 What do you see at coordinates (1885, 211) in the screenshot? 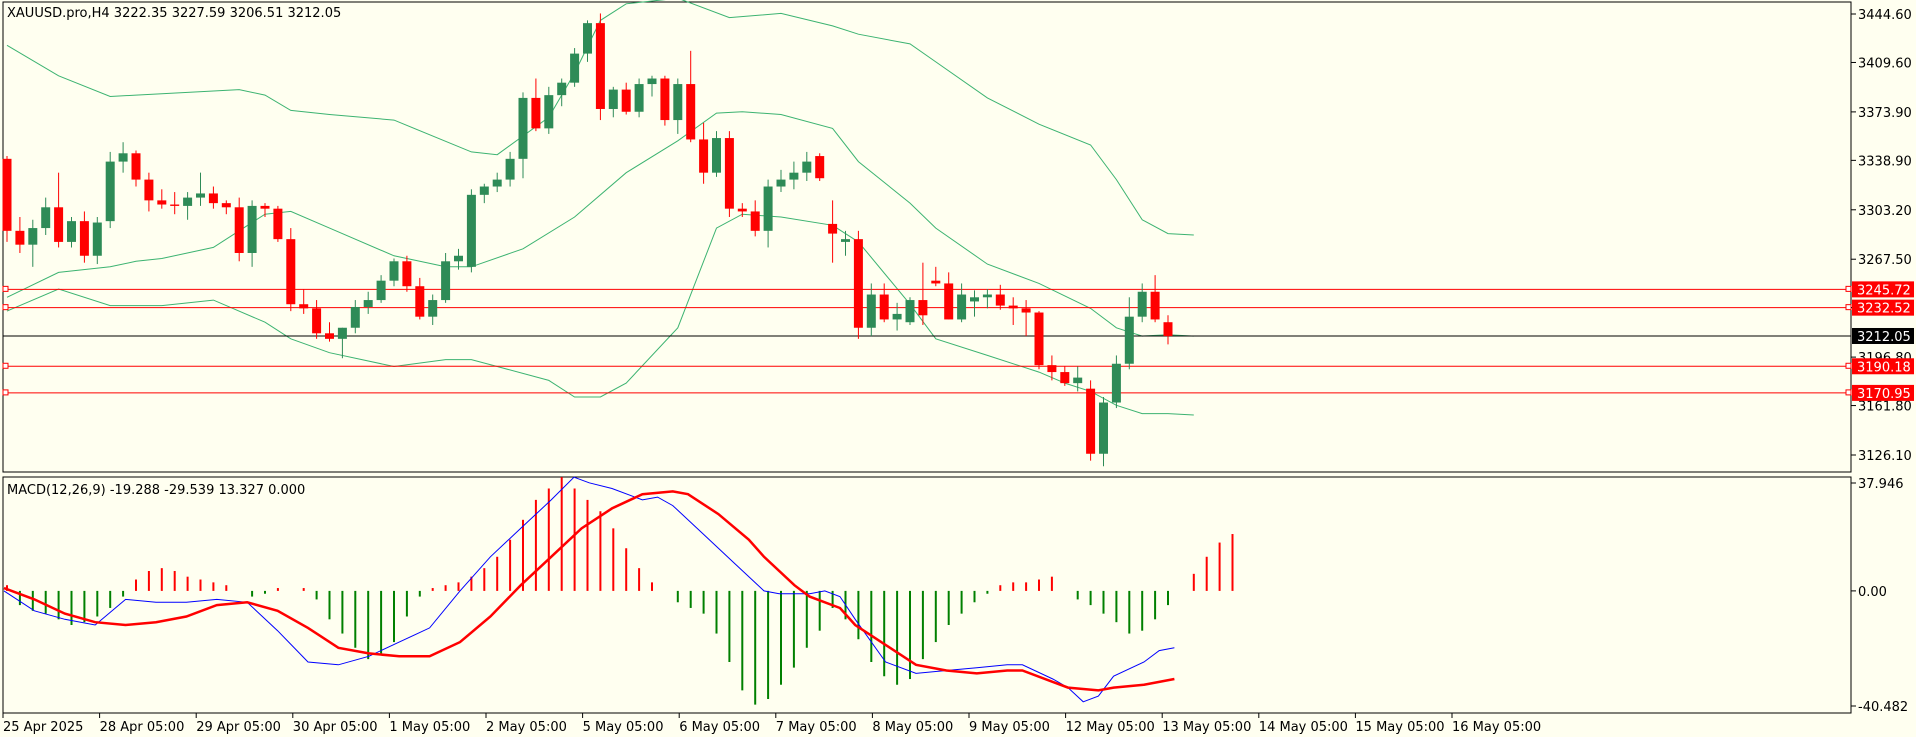
I see `price-tick-label: 3303.20` at bounding box center [1885, 211].